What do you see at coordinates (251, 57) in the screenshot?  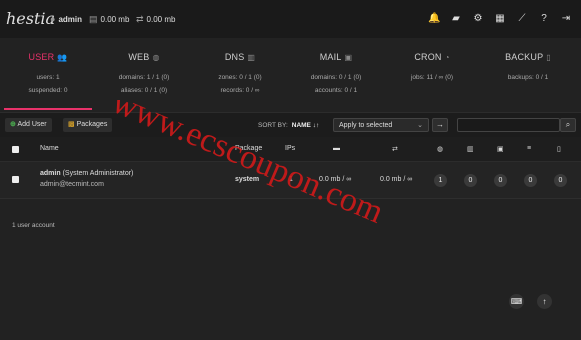 I see `book-icon: ▥` at bounding box center [251, 57].